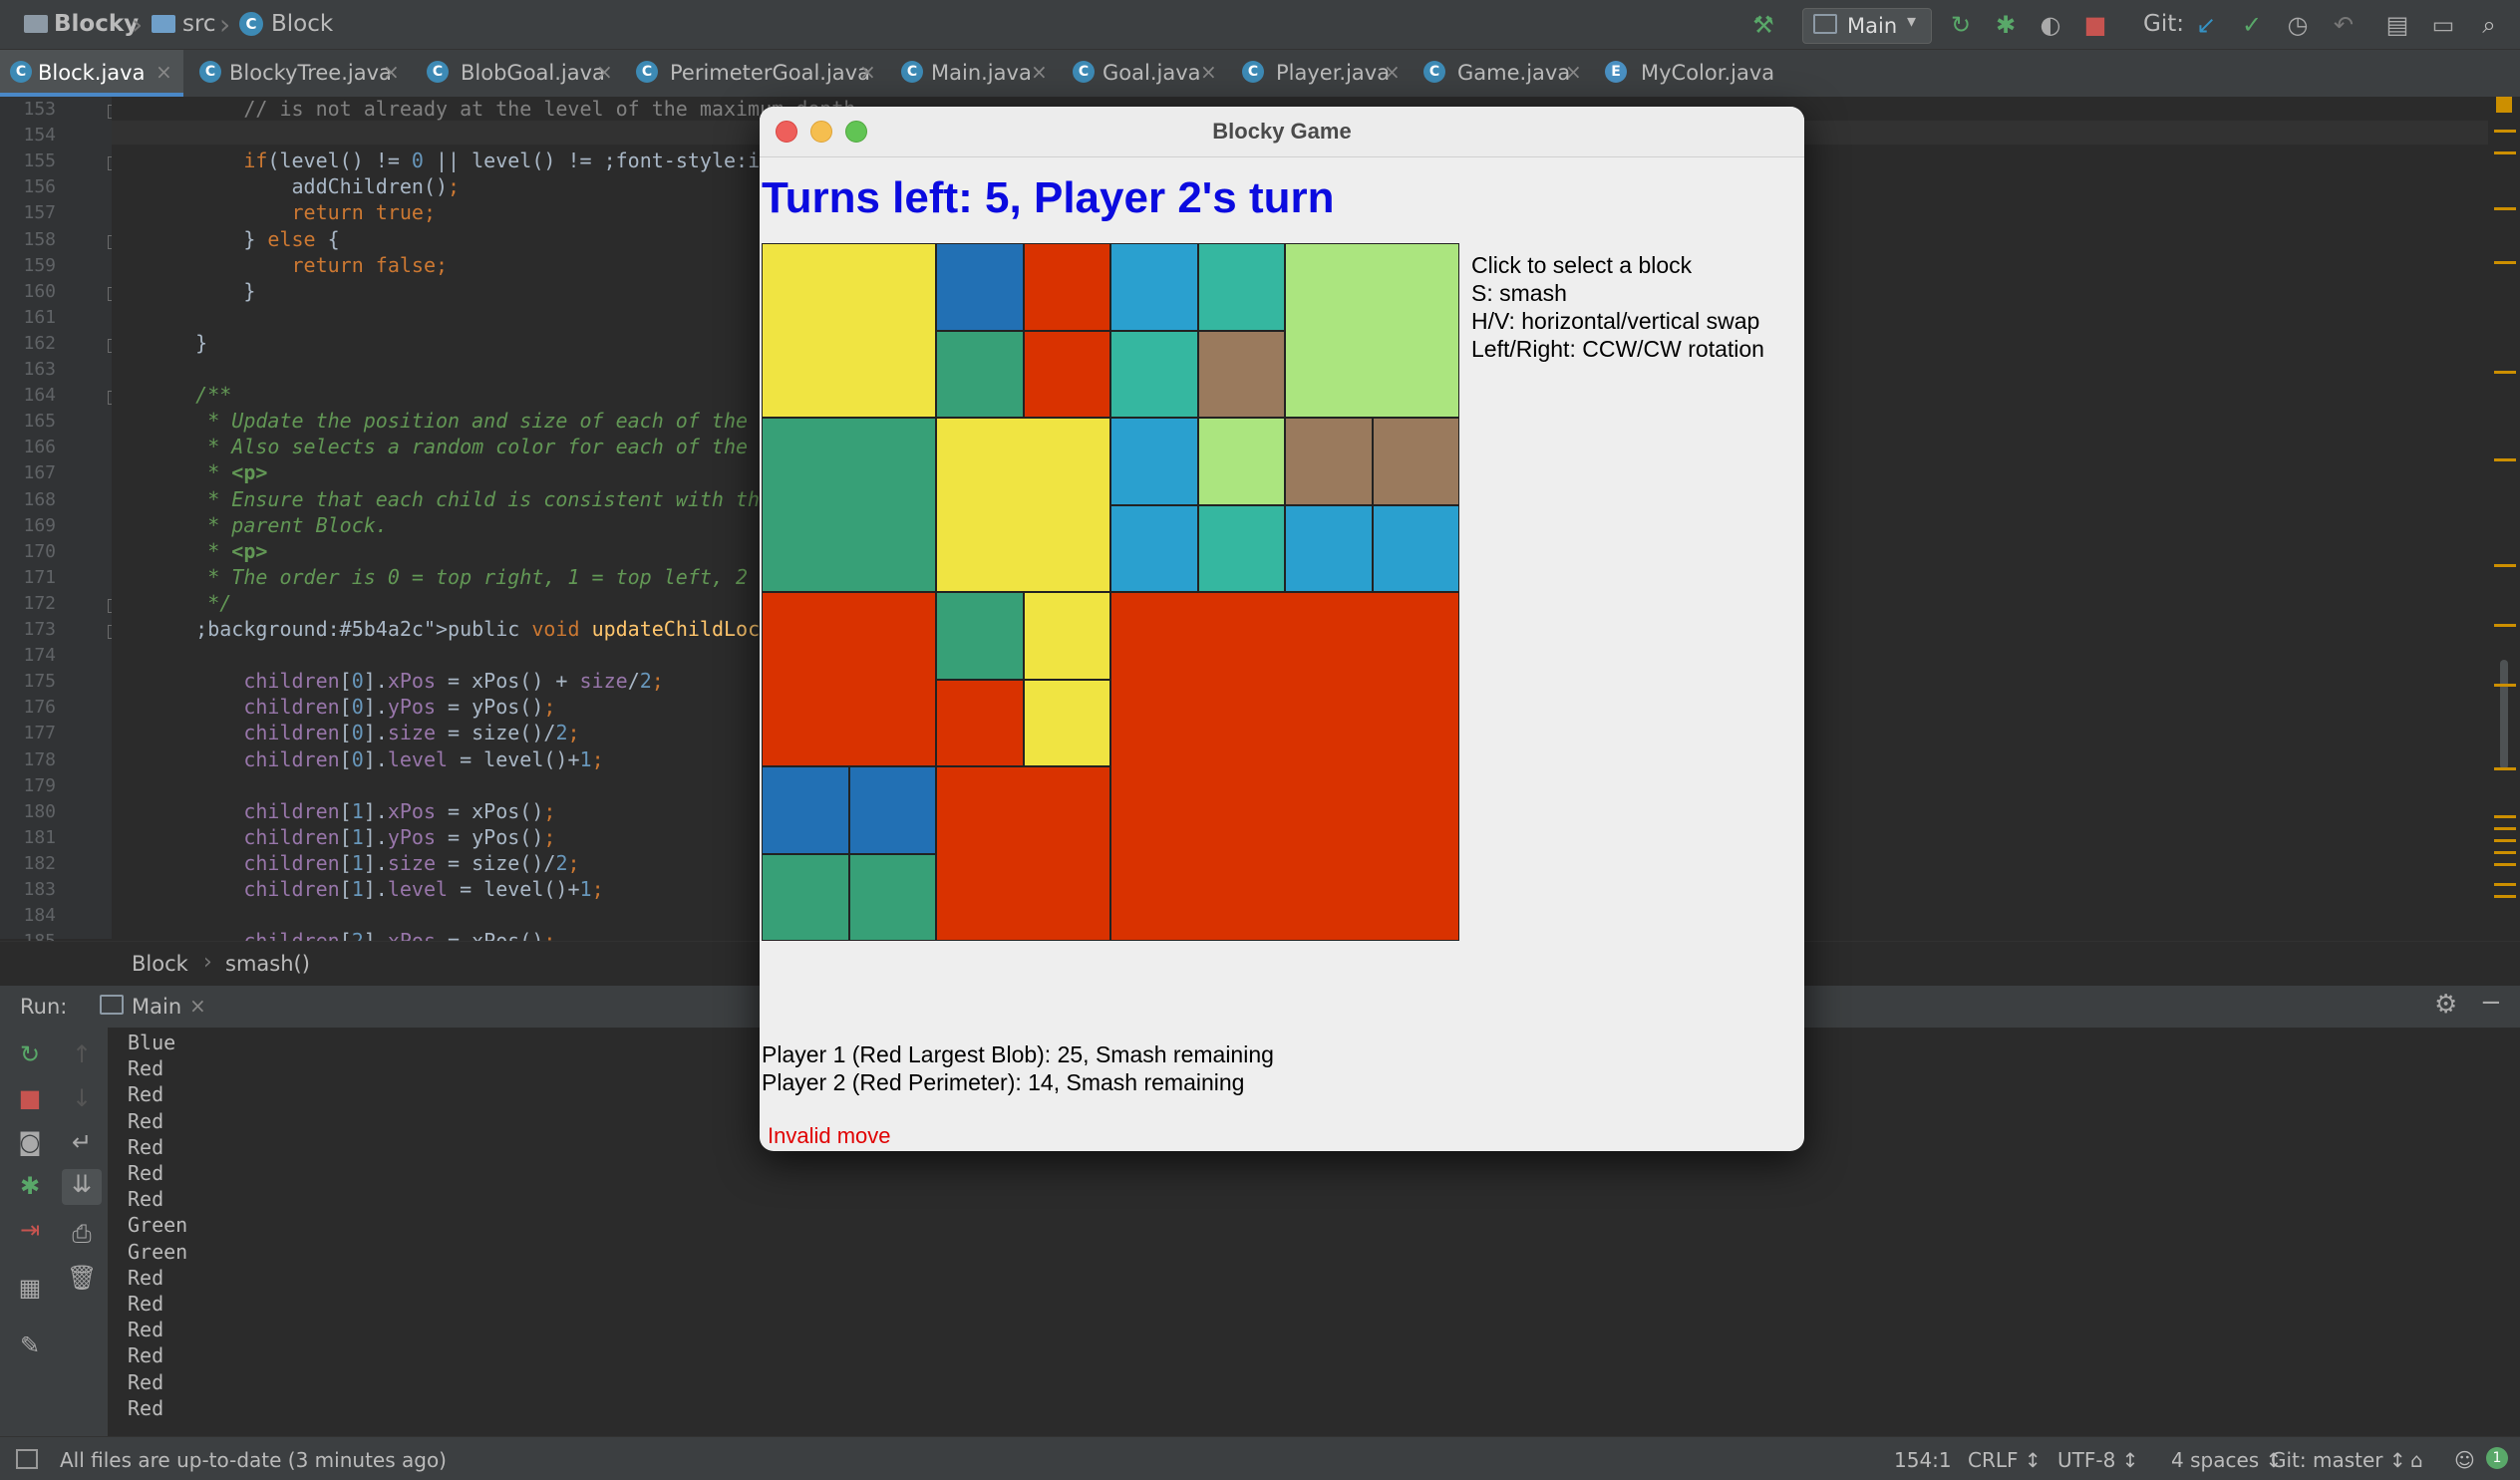 The height and width of the screenshot is (1480, 2520). Describe the element at coordinates (82, 1054) in the screenshot. I see `arrow-up-icon: ↑` at that location.